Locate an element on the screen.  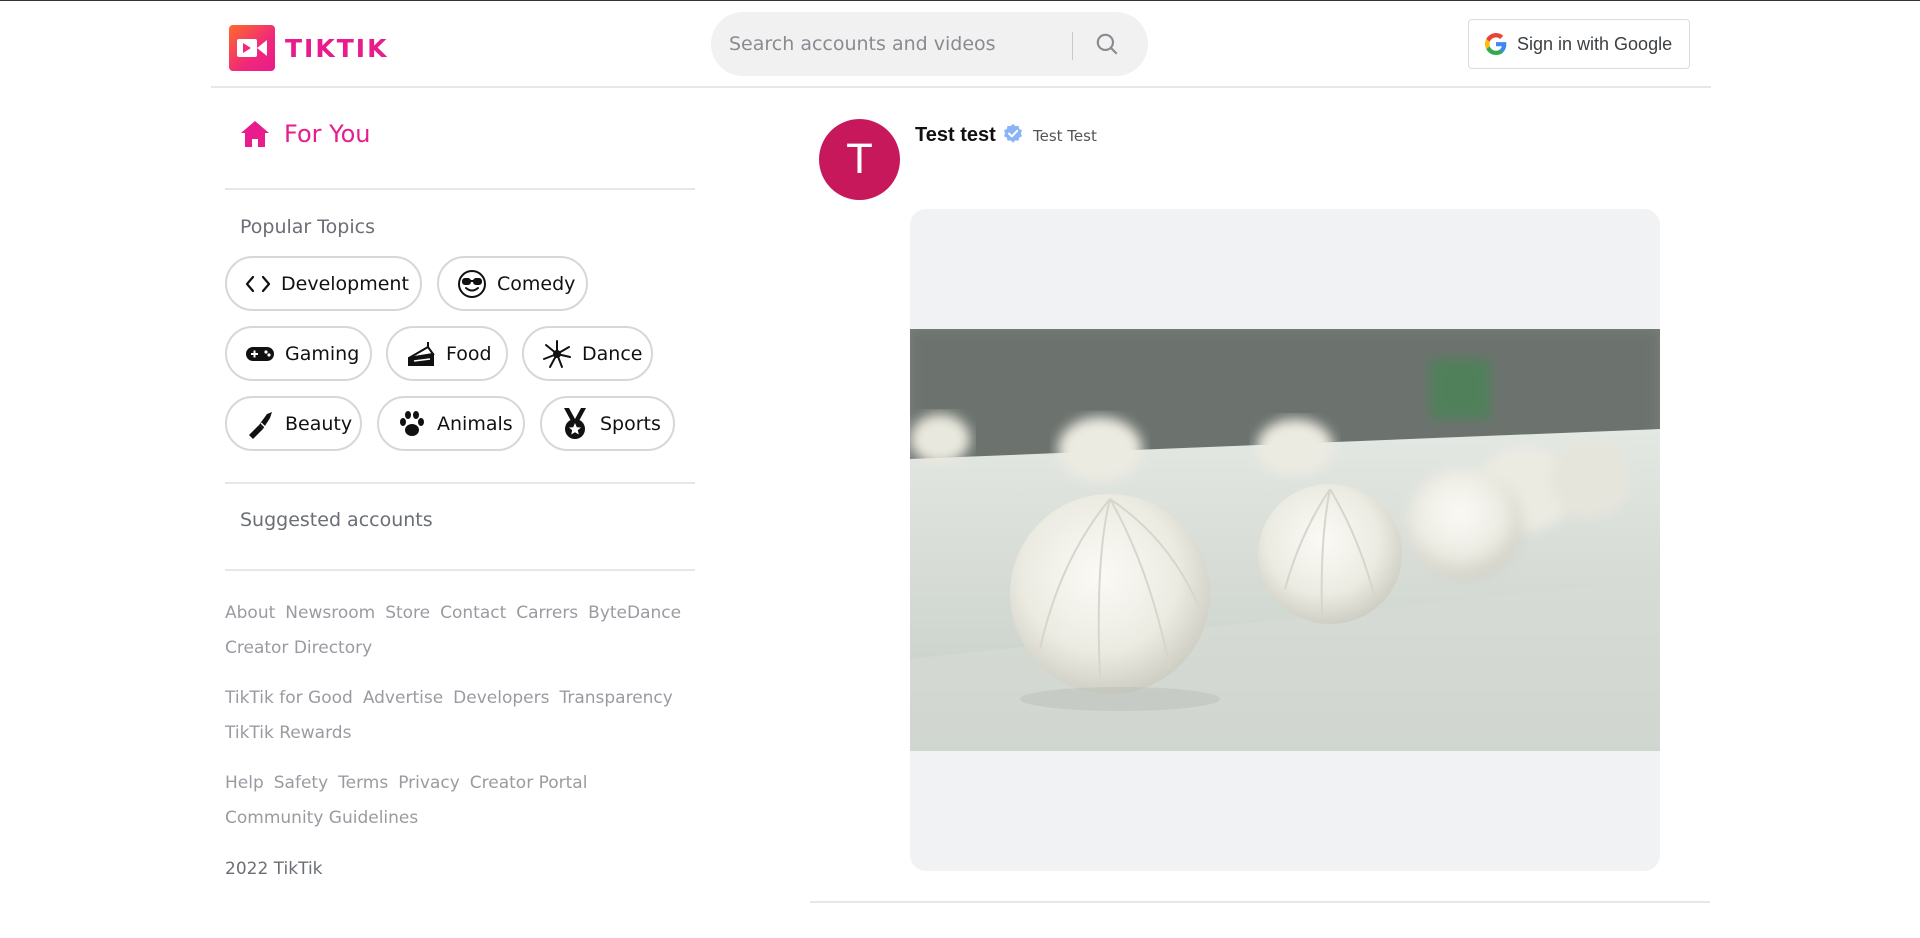
footer-link-contact: Contact is located at coordinates (473, 613).